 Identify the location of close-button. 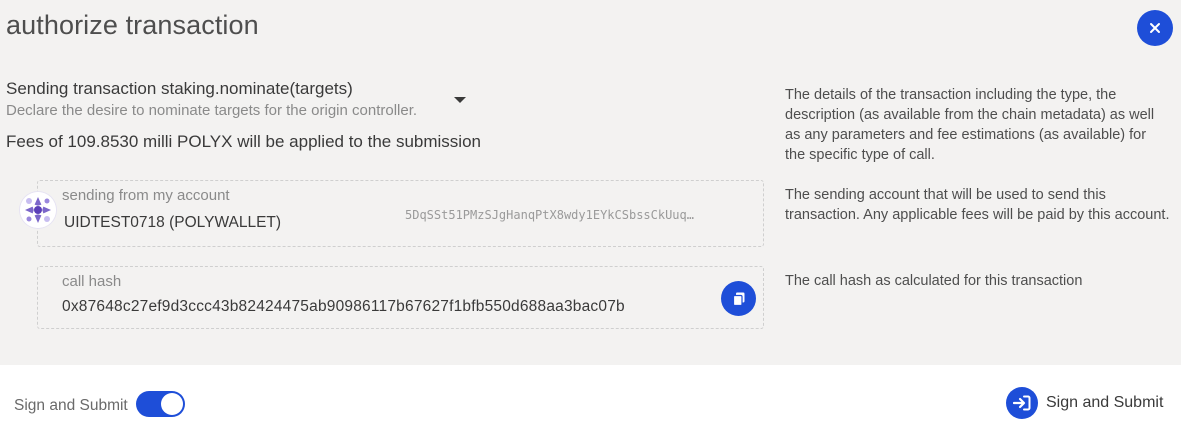
(1155, 28).